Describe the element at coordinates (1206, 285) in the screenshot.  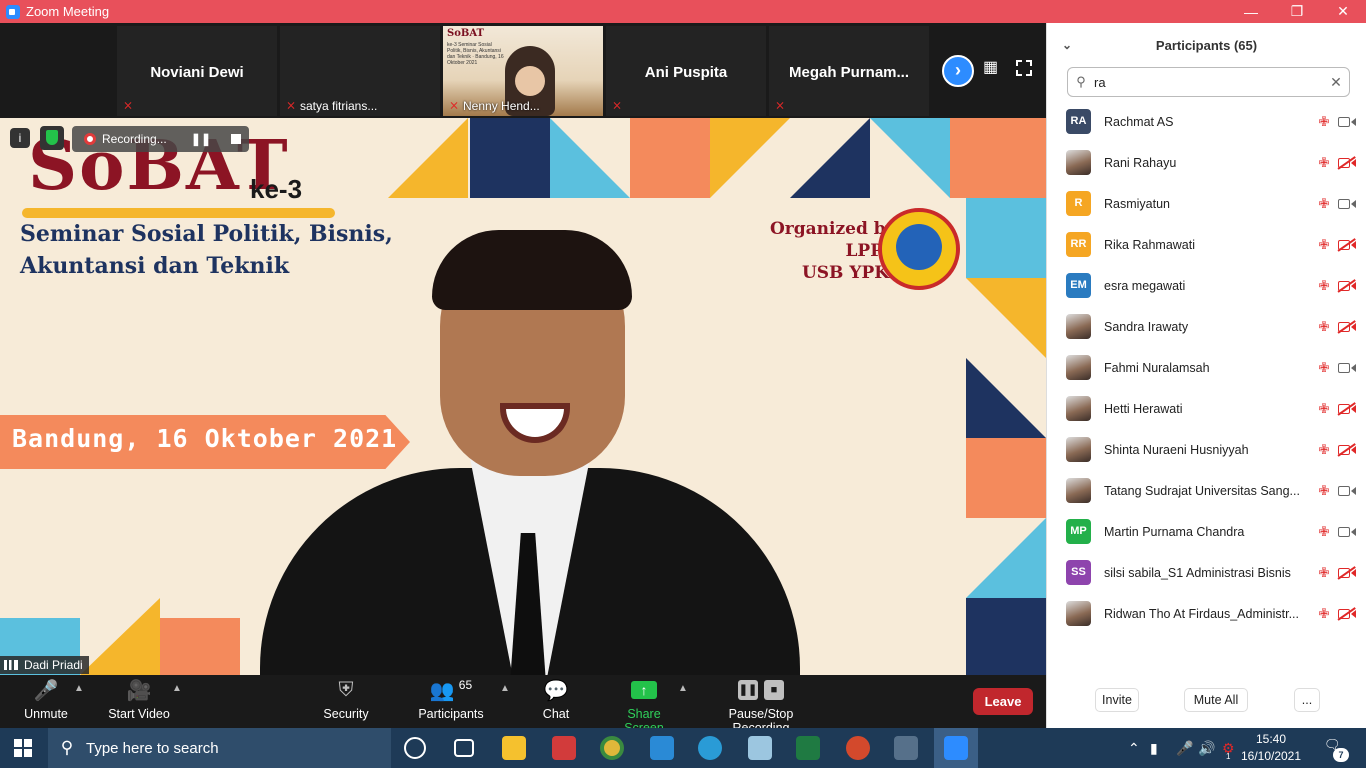
I see `participant-row: EM esra megawati ✙` at that location.